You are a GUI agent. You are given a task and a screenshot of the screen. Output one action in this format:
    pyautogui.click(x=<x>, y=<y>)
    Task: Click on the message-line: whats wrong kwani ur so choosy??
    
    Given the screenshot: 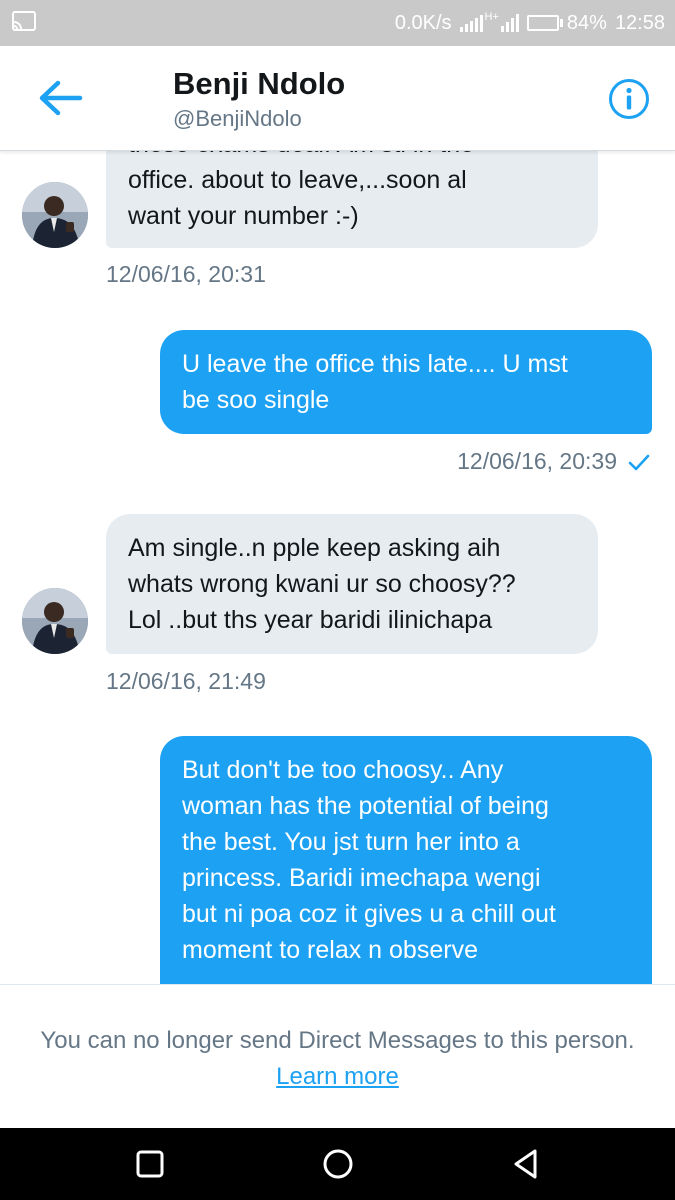 What is the action you would take?
    pyautogui.click(x=322, y=584)
    